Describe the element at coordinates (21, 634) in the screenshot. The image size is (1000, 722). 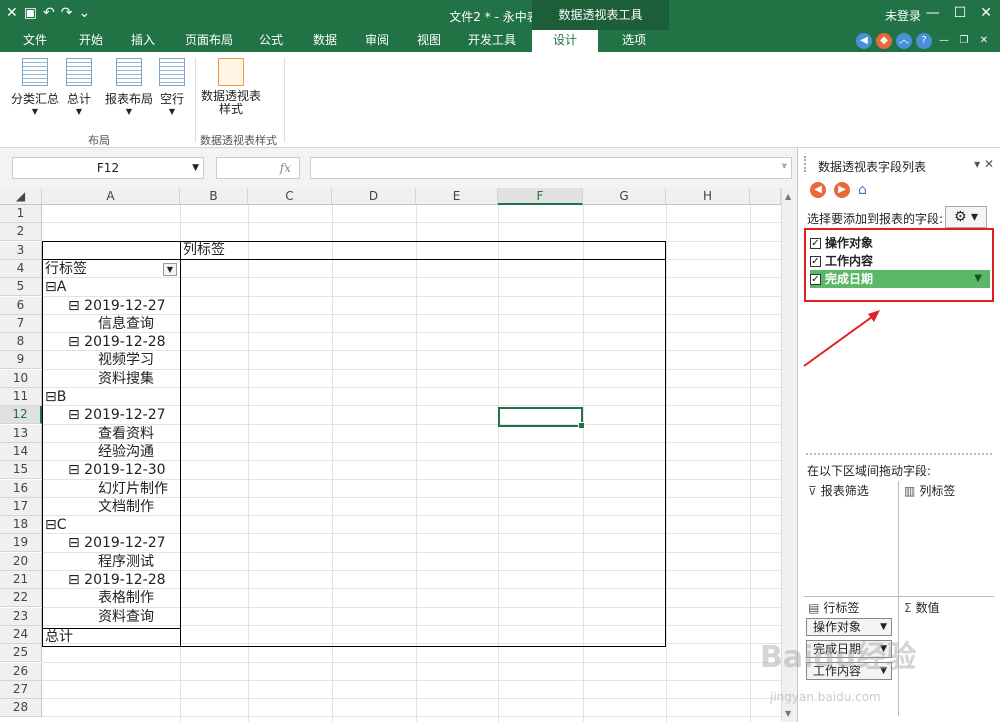
I see `row-header-24: 24` at that location.